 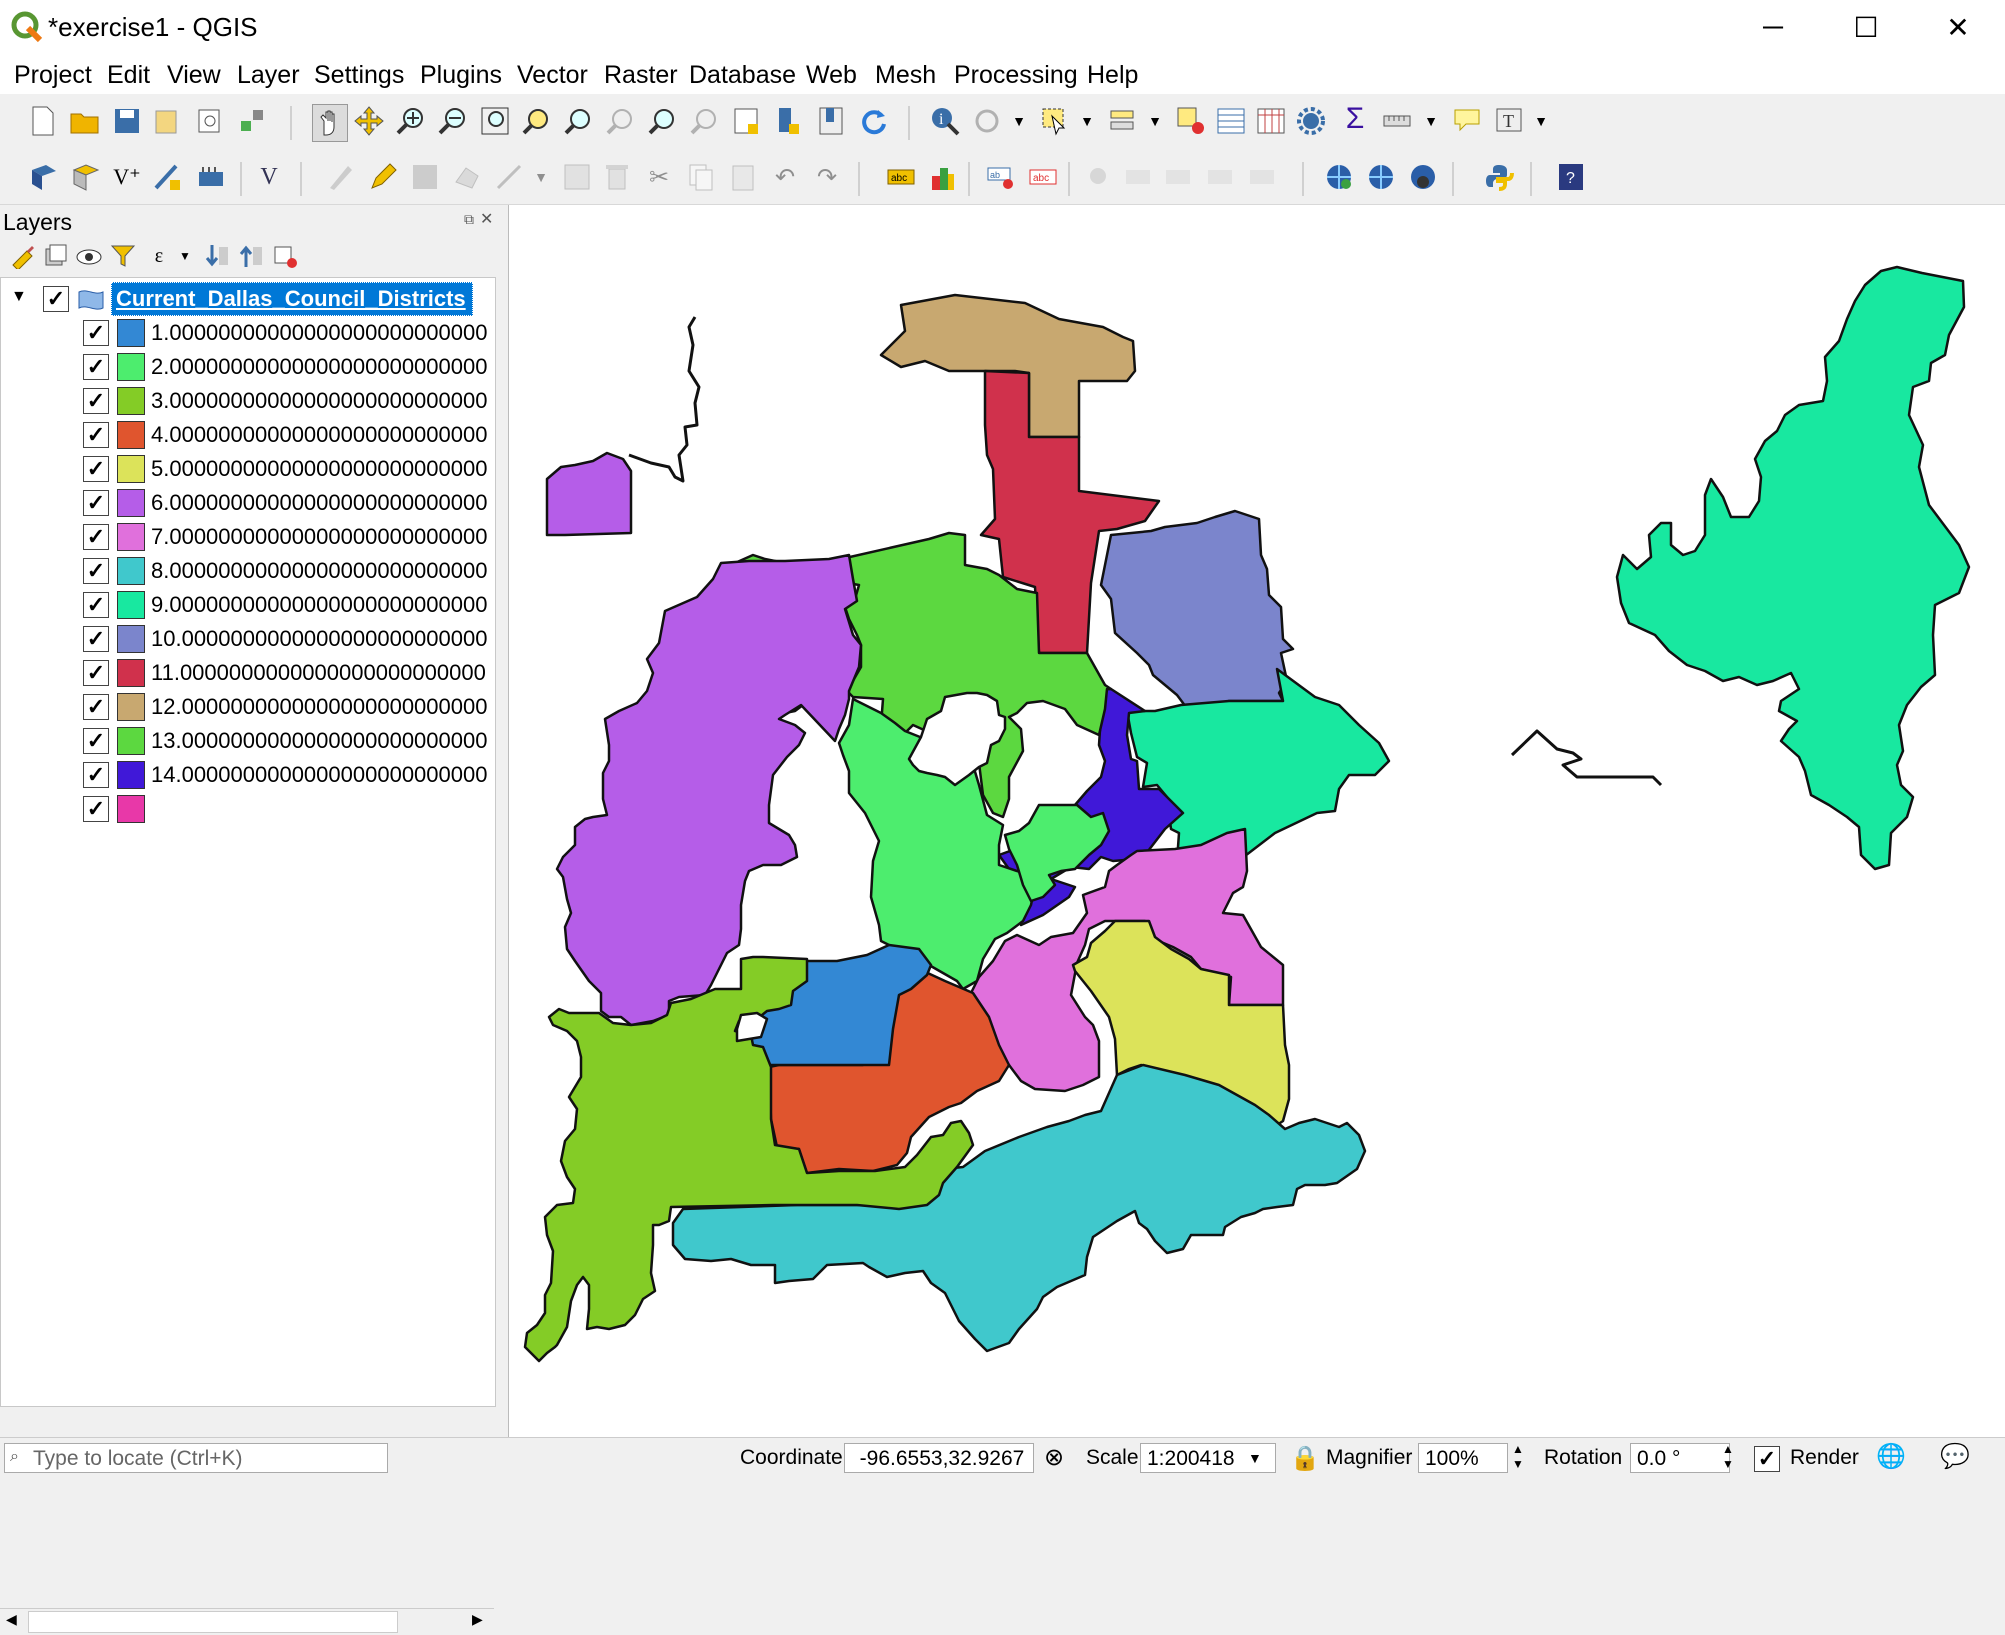 I want to click on layer-row: ▼ ✓ Current_Dallas_Council_Districts, so click(x=248, y=299).